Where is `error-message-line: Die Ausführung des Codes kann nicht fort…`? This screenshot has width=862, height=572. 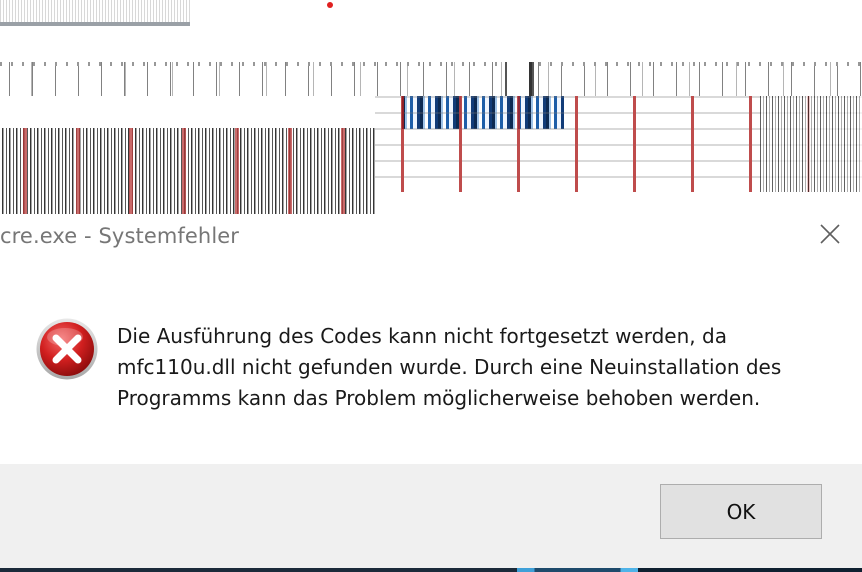
error-message-line: Die Ausführung des Codes kann nicht fort… is located at coordinates (422, 336).